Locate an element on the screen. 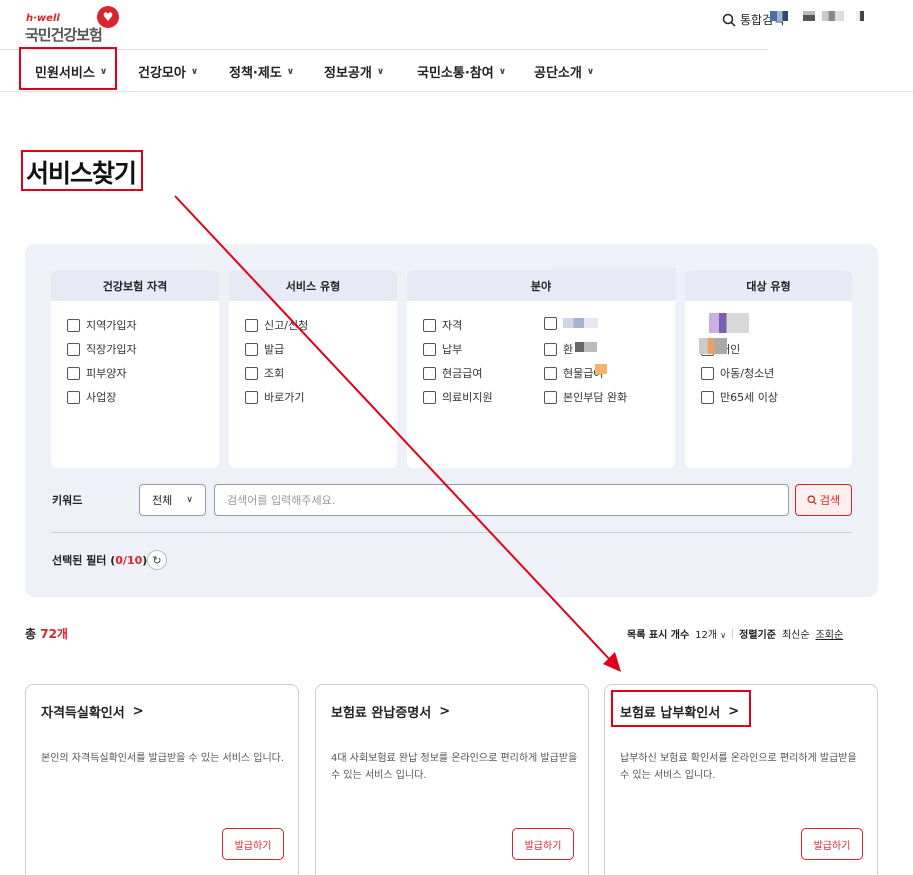 The height and width of the screenshot is (875, 913). refresh-icon: ↻ is located at coordinates (157, 560).